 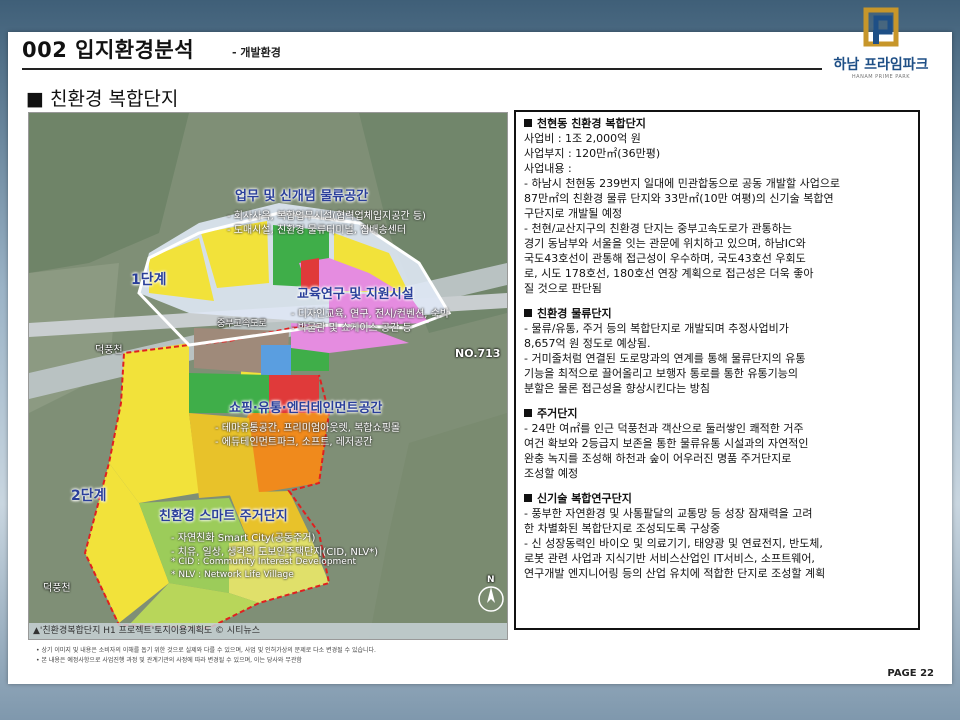 What do you see at coordinates (617, 388) in the screenshot?
I see `info-line: 분할은 물론 접근성을 향상시킨다는 방침` at bounding box center [617, 388].